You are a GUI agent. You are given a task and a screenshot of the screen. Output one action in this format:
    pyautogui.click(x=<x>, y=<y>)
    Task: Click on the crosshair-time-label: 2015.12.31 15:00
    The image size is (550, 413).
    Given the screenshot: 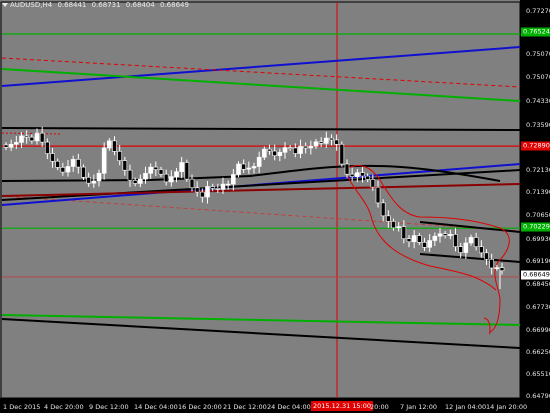 What is the action you would take?
    pyautogui.click(x=342, y=406)
    